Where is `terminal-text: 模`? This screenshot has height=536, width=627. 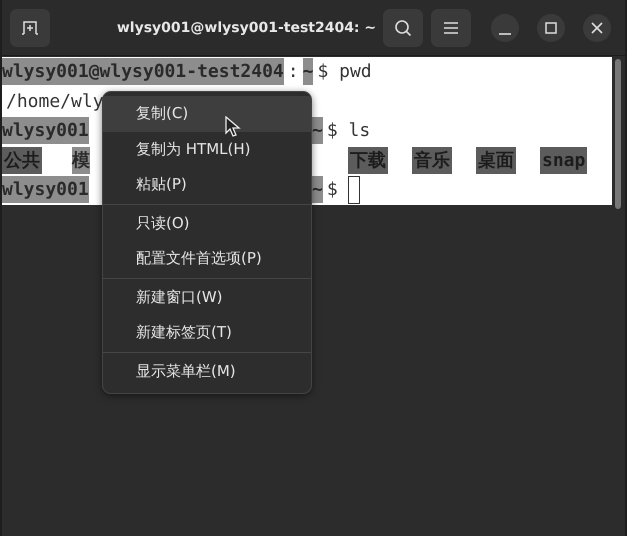
terminal-text: 模 is located at coordinates (81, 160).